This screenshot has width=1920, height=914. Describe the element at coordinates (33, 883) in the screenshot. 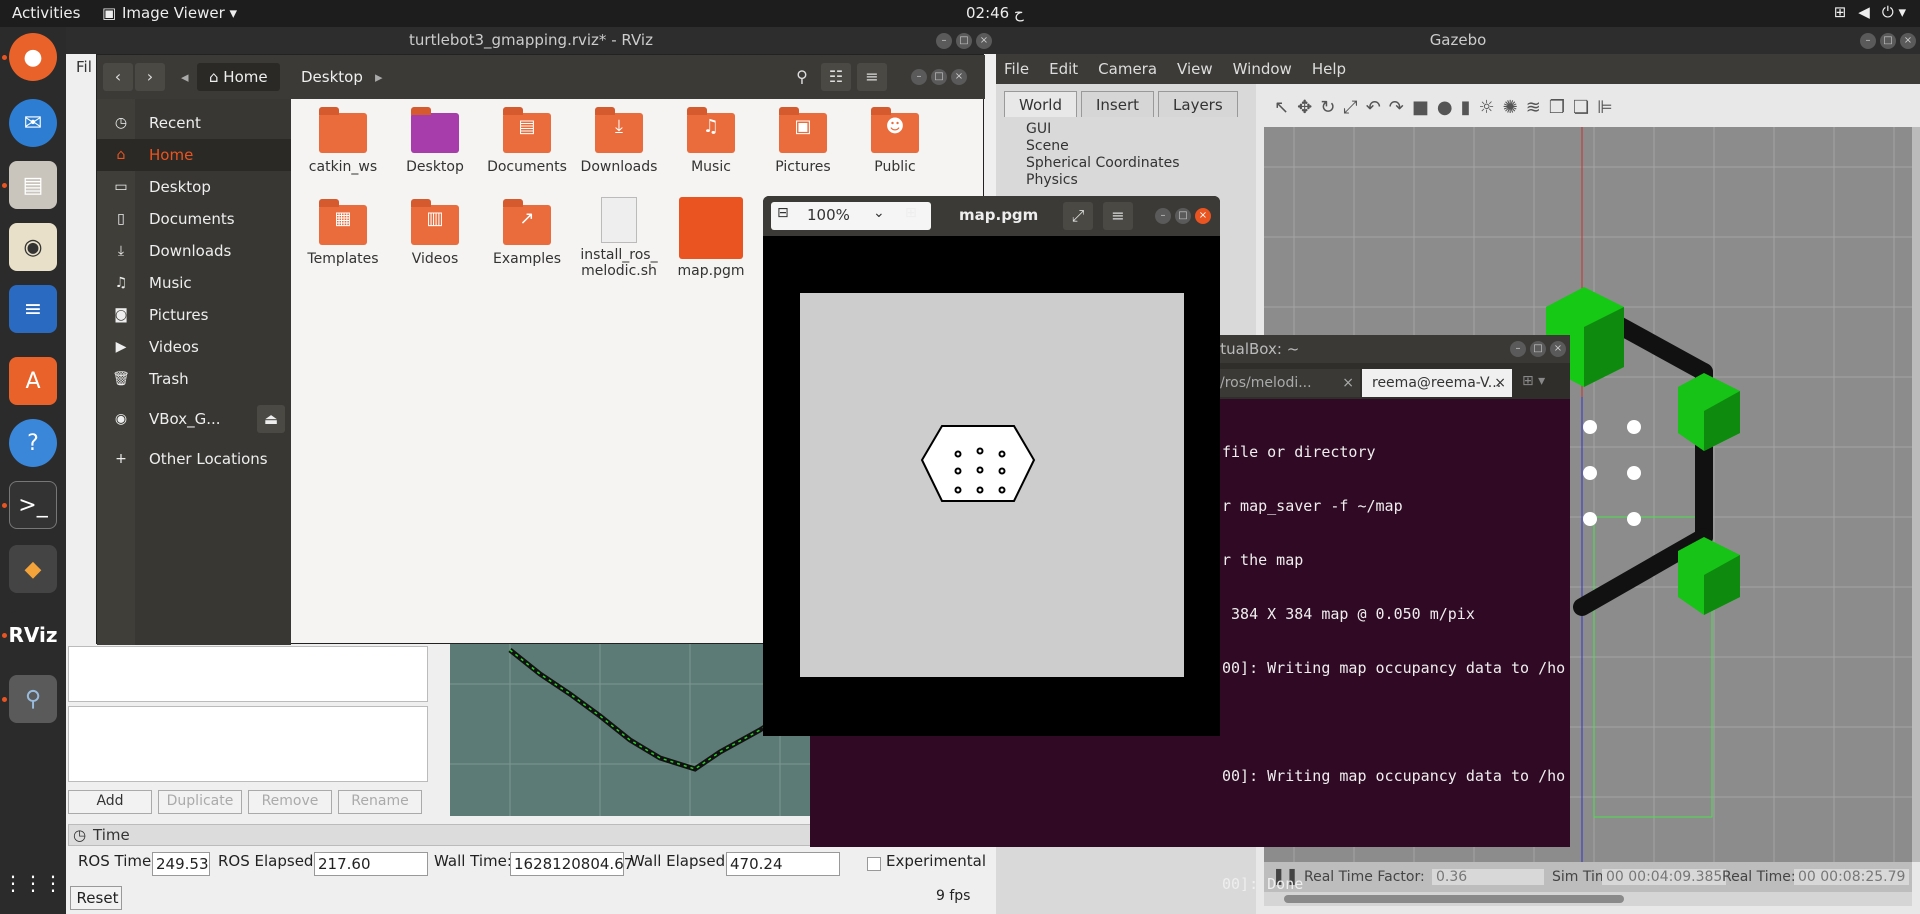

I see `app-grid-icon: ⋮⋮⋮` at that location.